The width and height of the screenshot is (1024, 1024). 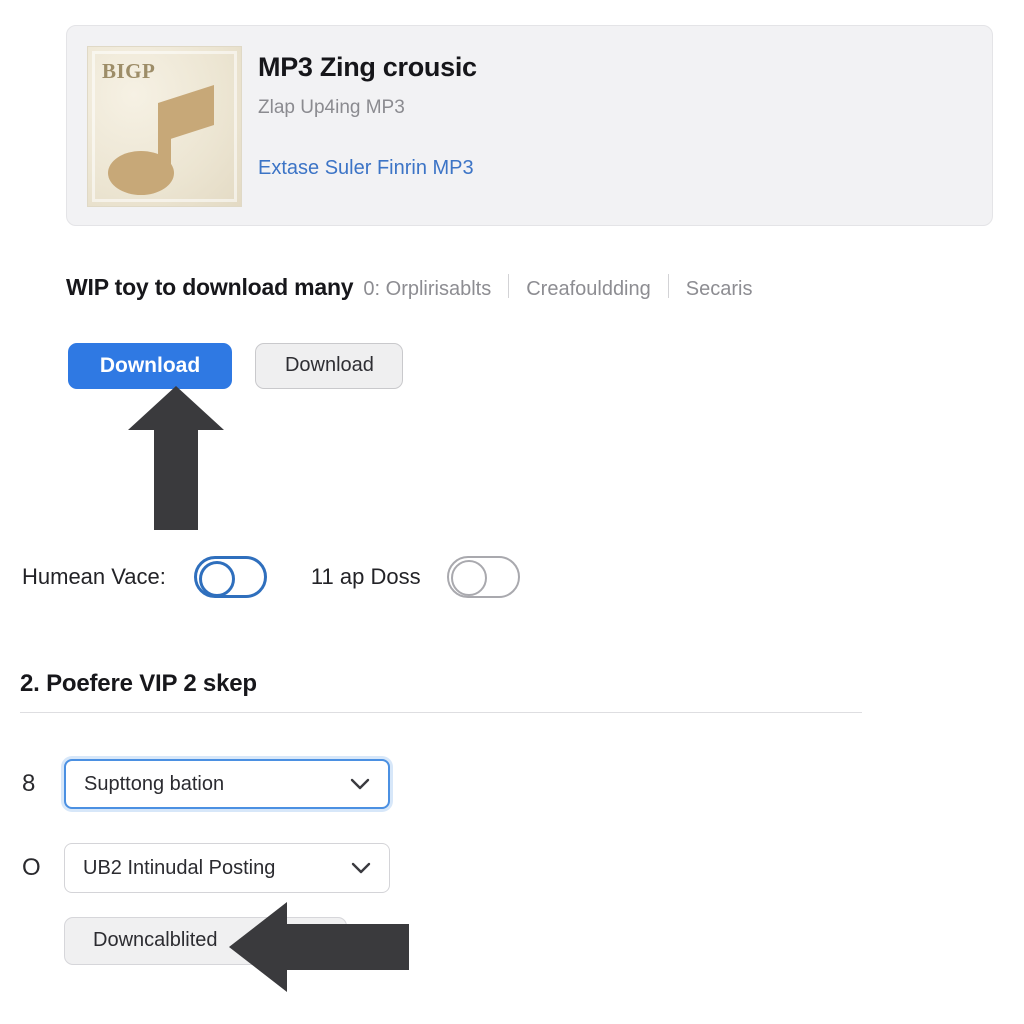 I want to click on left-arrow-annotation, so click(x=319, y=947).